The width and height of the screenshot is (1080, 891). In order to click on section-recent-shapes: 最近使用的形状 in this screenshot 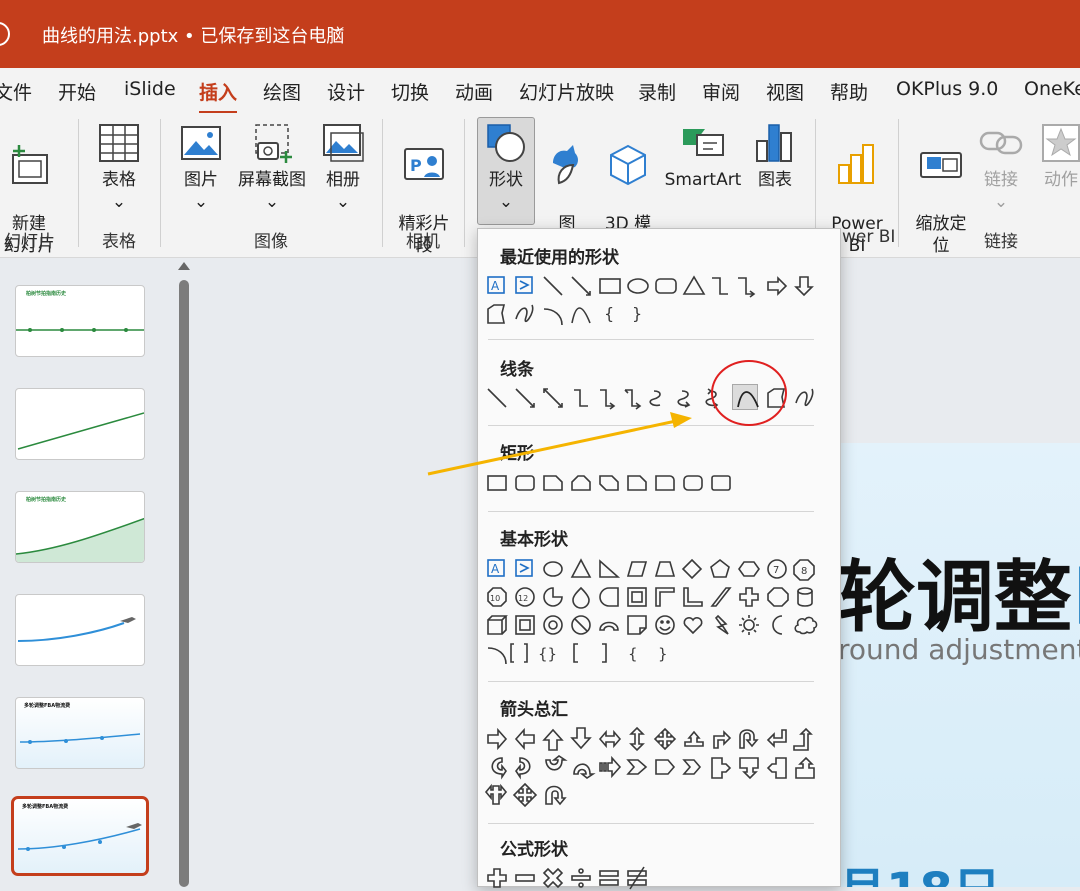, I will do `click(559, 258)`.